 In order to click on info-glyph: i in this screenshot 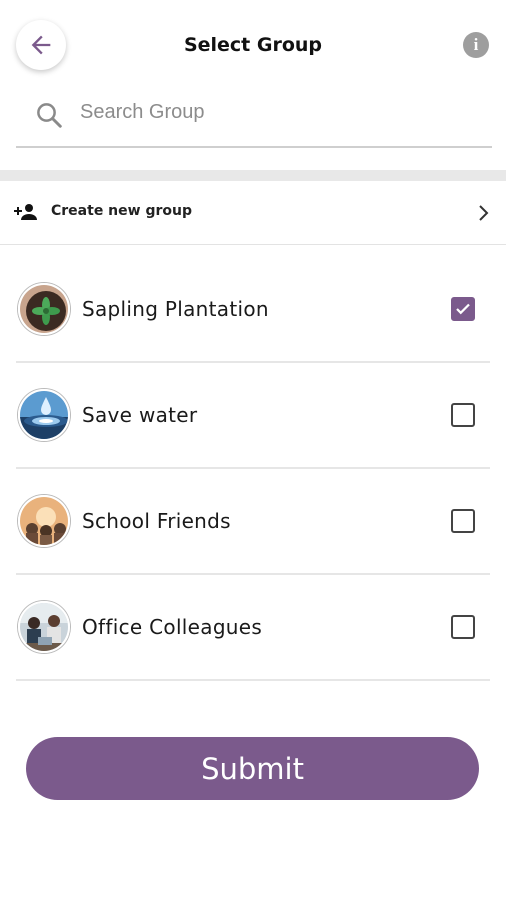, I will do `click(476, 44)`.